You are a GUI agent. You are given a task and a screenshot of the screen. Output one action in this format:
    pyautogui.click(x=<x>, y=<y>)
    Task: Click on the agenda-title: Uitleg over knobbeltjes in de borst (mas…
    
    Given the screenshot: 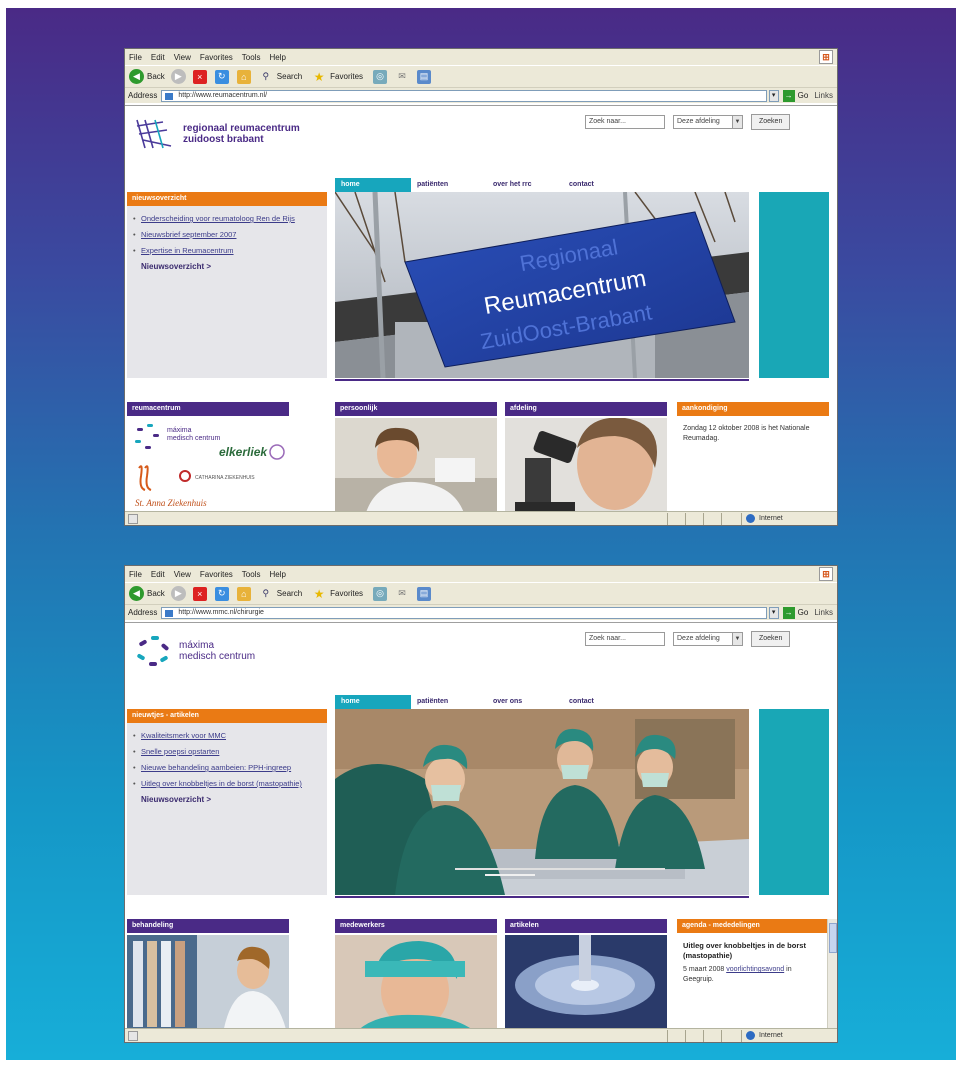 What is the action you would take?
    pyautogui.click(x=753, y=951)
    